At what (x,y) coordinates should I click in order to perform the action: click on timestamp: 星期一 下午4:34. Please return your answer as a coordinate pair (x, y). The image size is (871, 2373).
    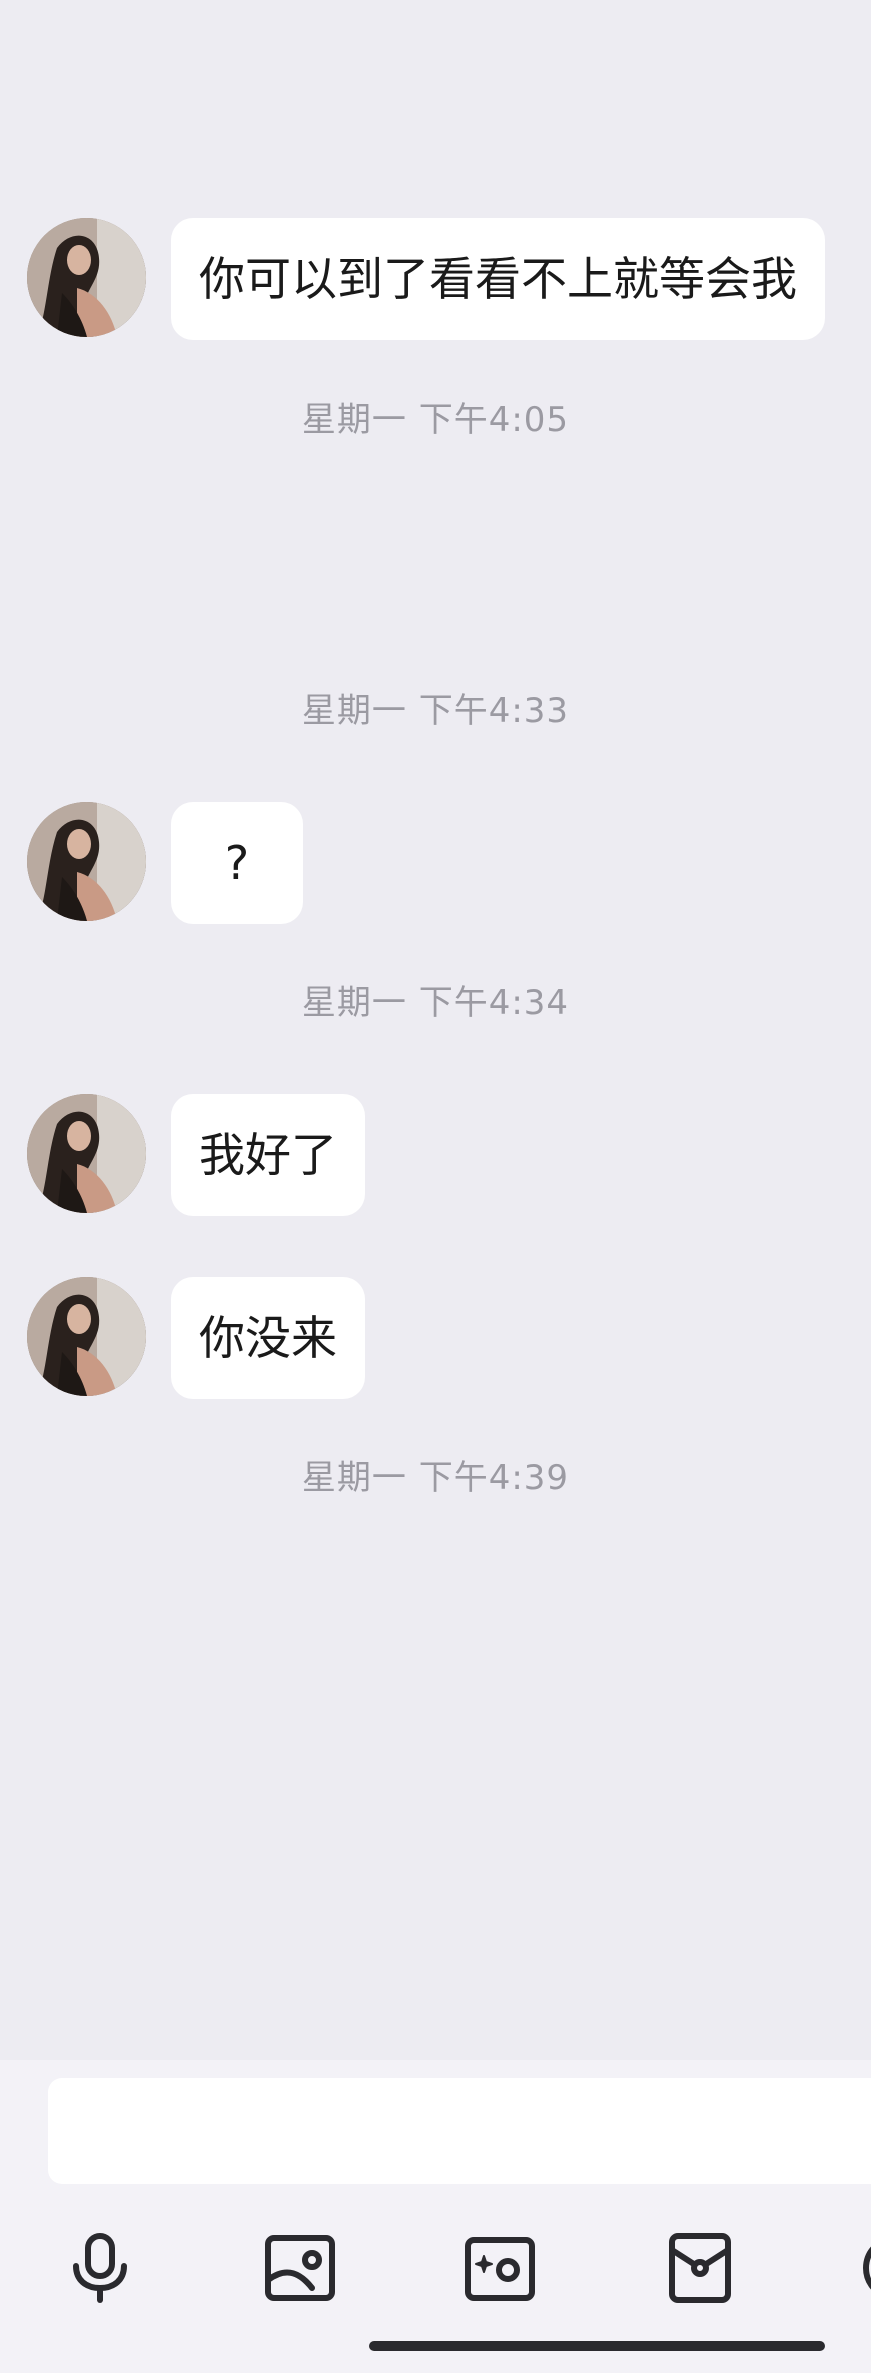
    Looking at the image, I should click on (435, 1003).